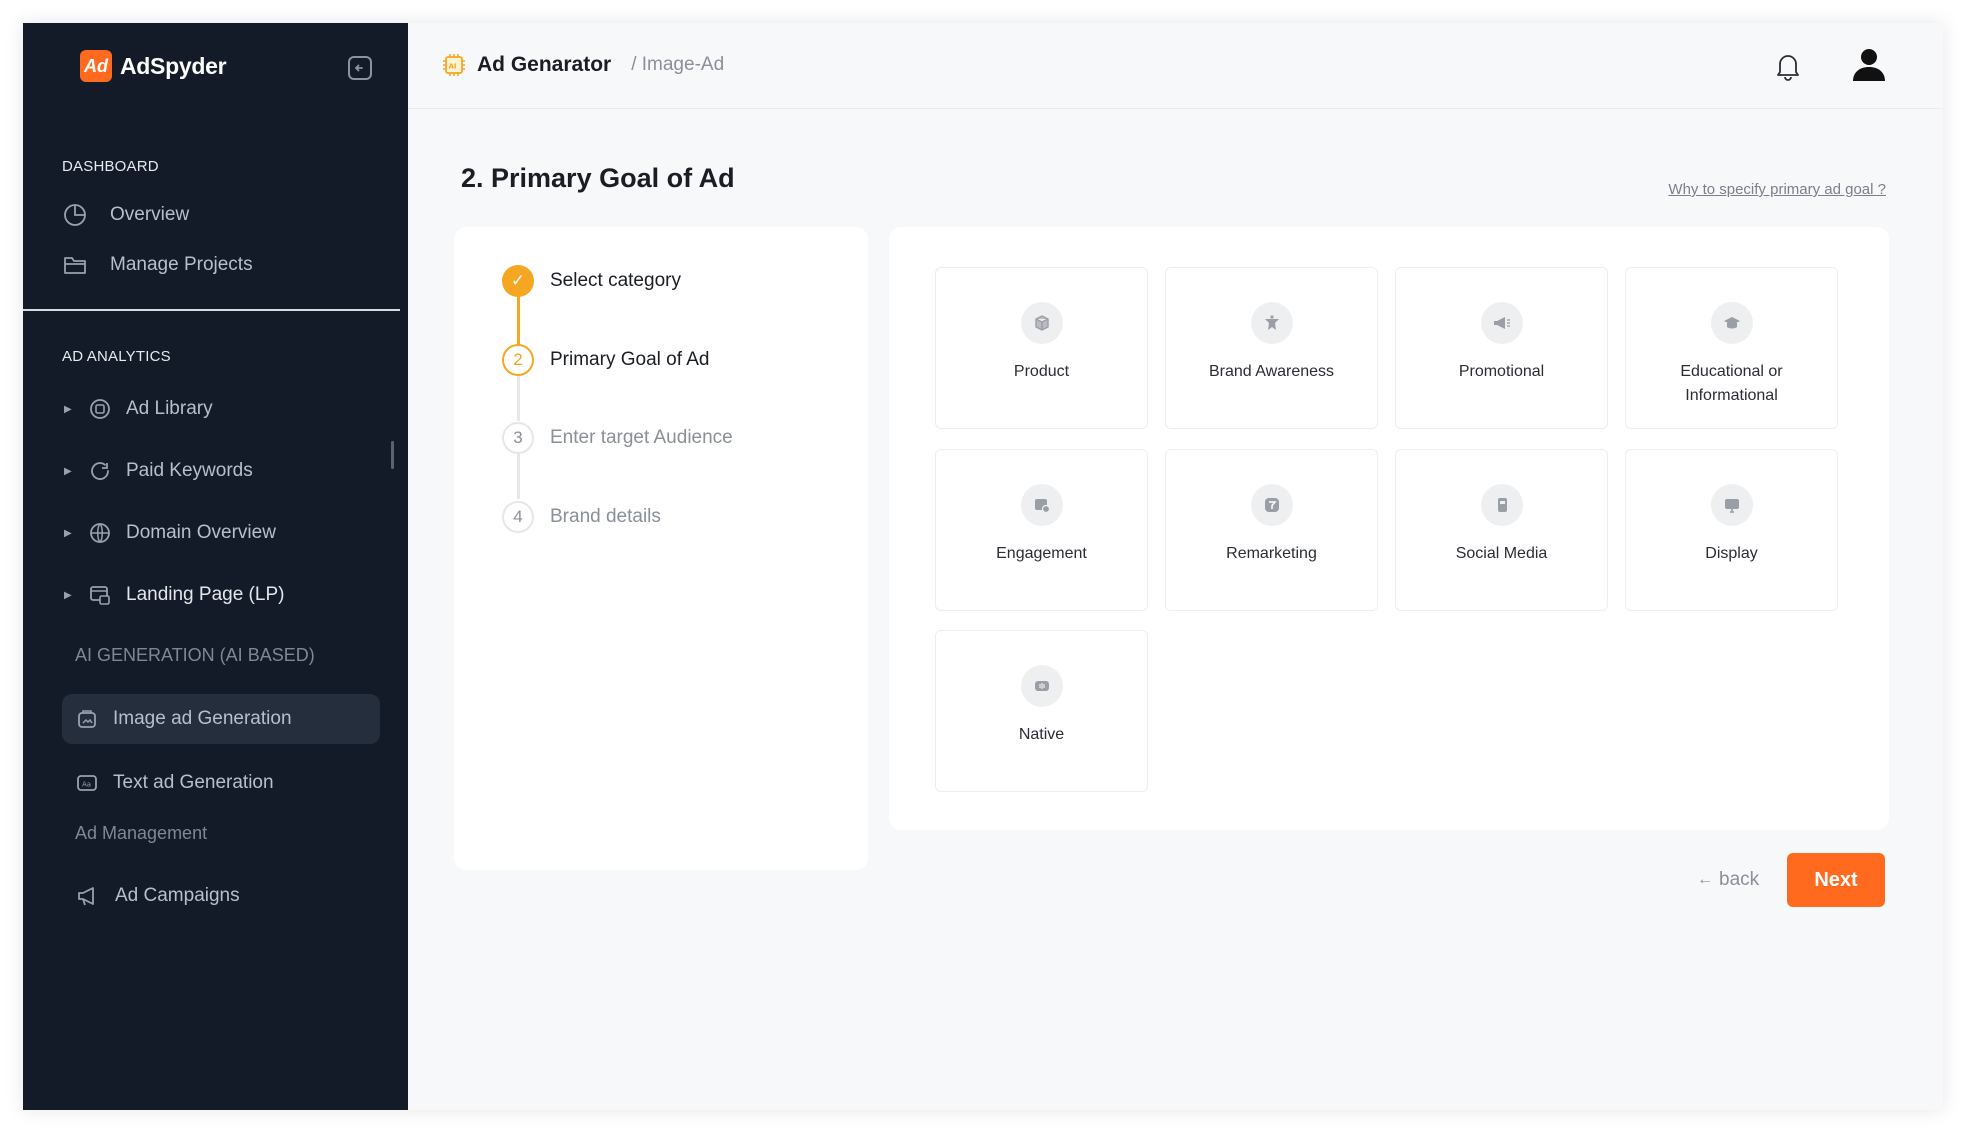 Image resolution: width=1966 pixels, height=1134 pixels. What do you see at coordinates (1175, 66) in the screenshot?
I see `top-header: AI Ad Genarator / Image-Ad` at bounding box center [1175, 66].